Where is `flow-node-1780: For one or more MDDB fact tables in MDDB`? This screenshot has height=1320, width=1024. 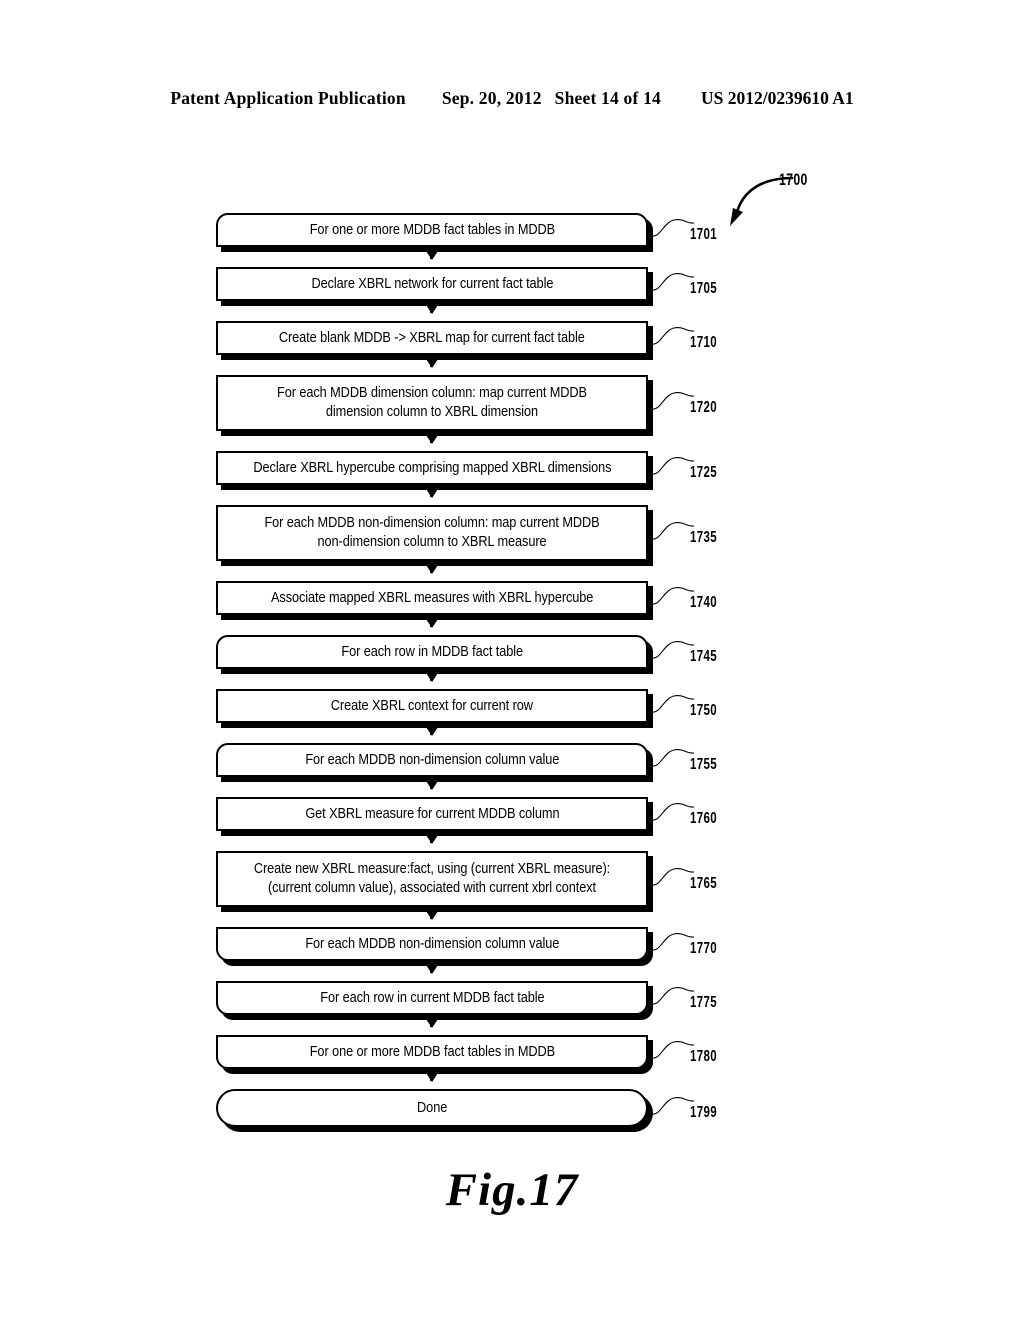 flow-node-1780: For one or more MDDB fact tables in MDDB is located at coordinates (434, 1054).